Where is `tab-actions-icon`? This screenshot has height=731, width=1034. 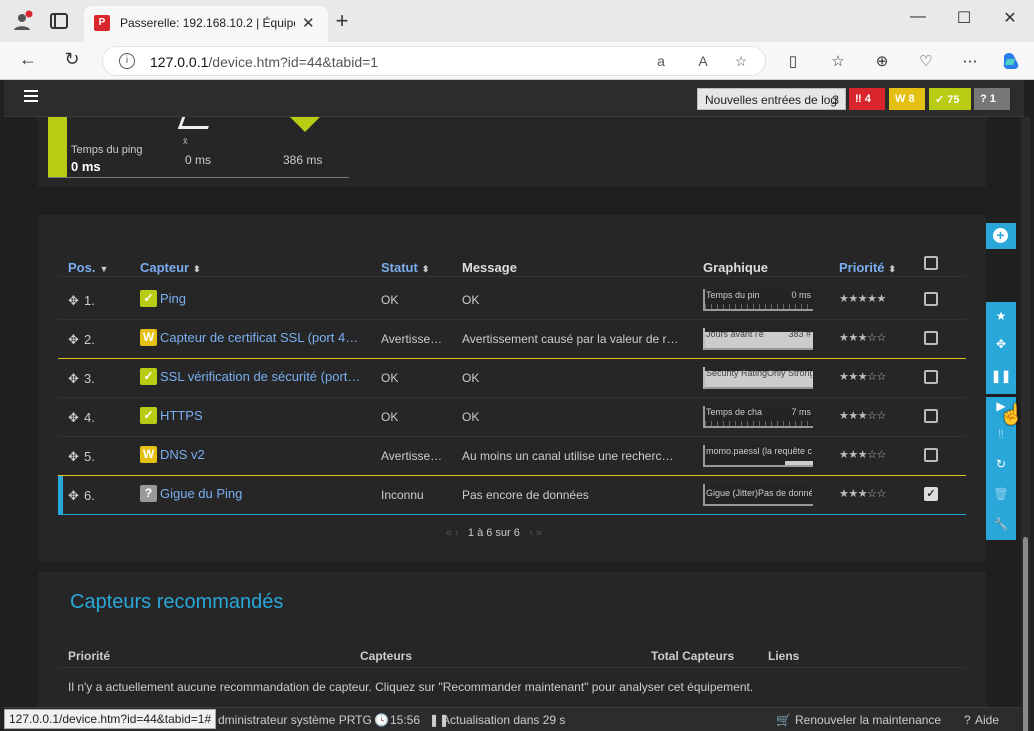
tab-actions-icon is located at coordinates (59, 21).